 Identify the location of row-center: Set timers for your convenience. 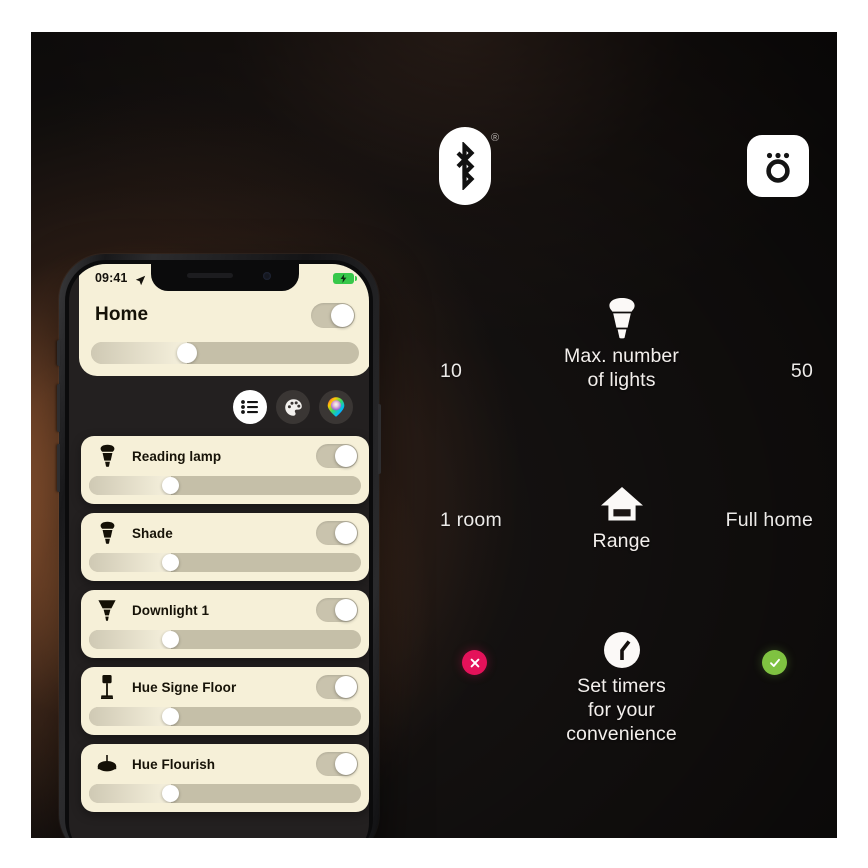
(622, 686).